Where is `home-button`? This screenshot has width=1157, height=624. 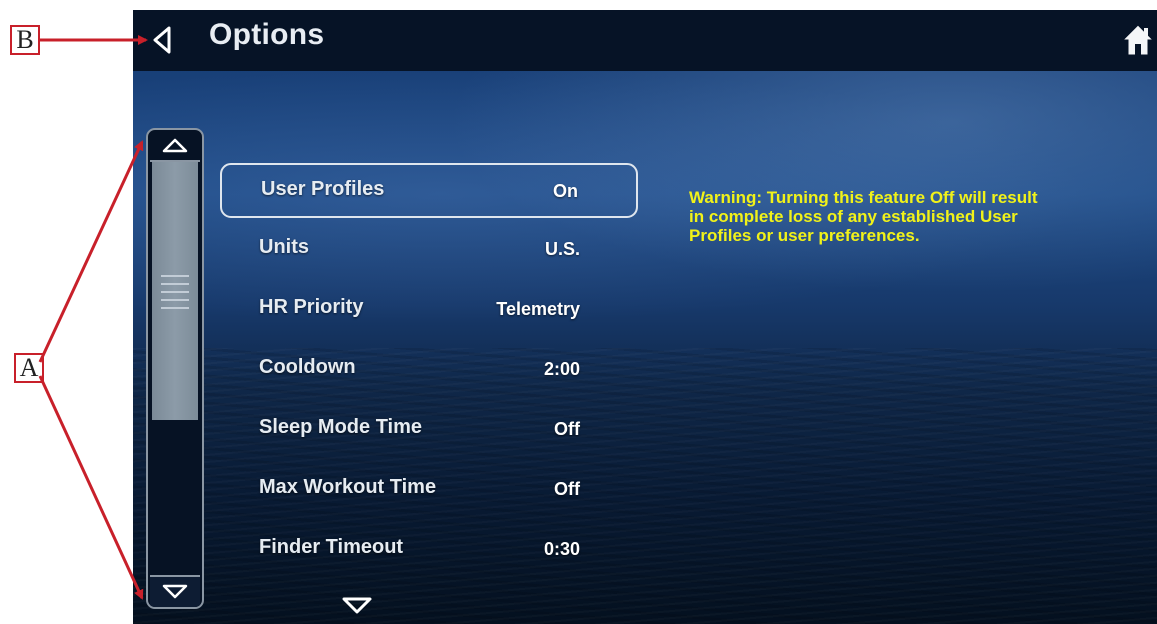 home-button is located at coordinates (1138, 40).